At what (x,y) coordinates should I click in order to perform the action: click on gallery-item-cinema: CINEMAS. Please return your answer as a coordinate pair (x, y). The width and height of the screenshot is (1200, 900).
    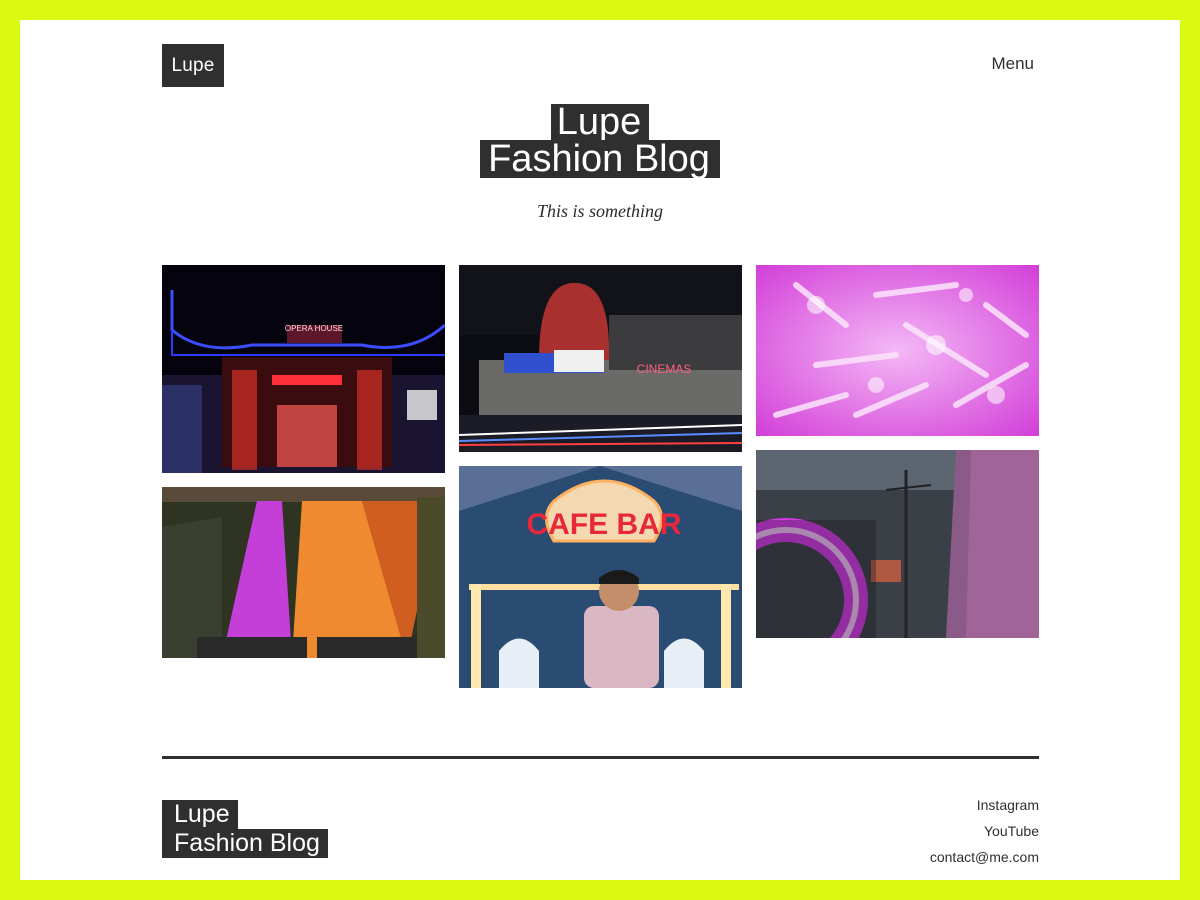
    Looking at the image, I should click on (600, 358).